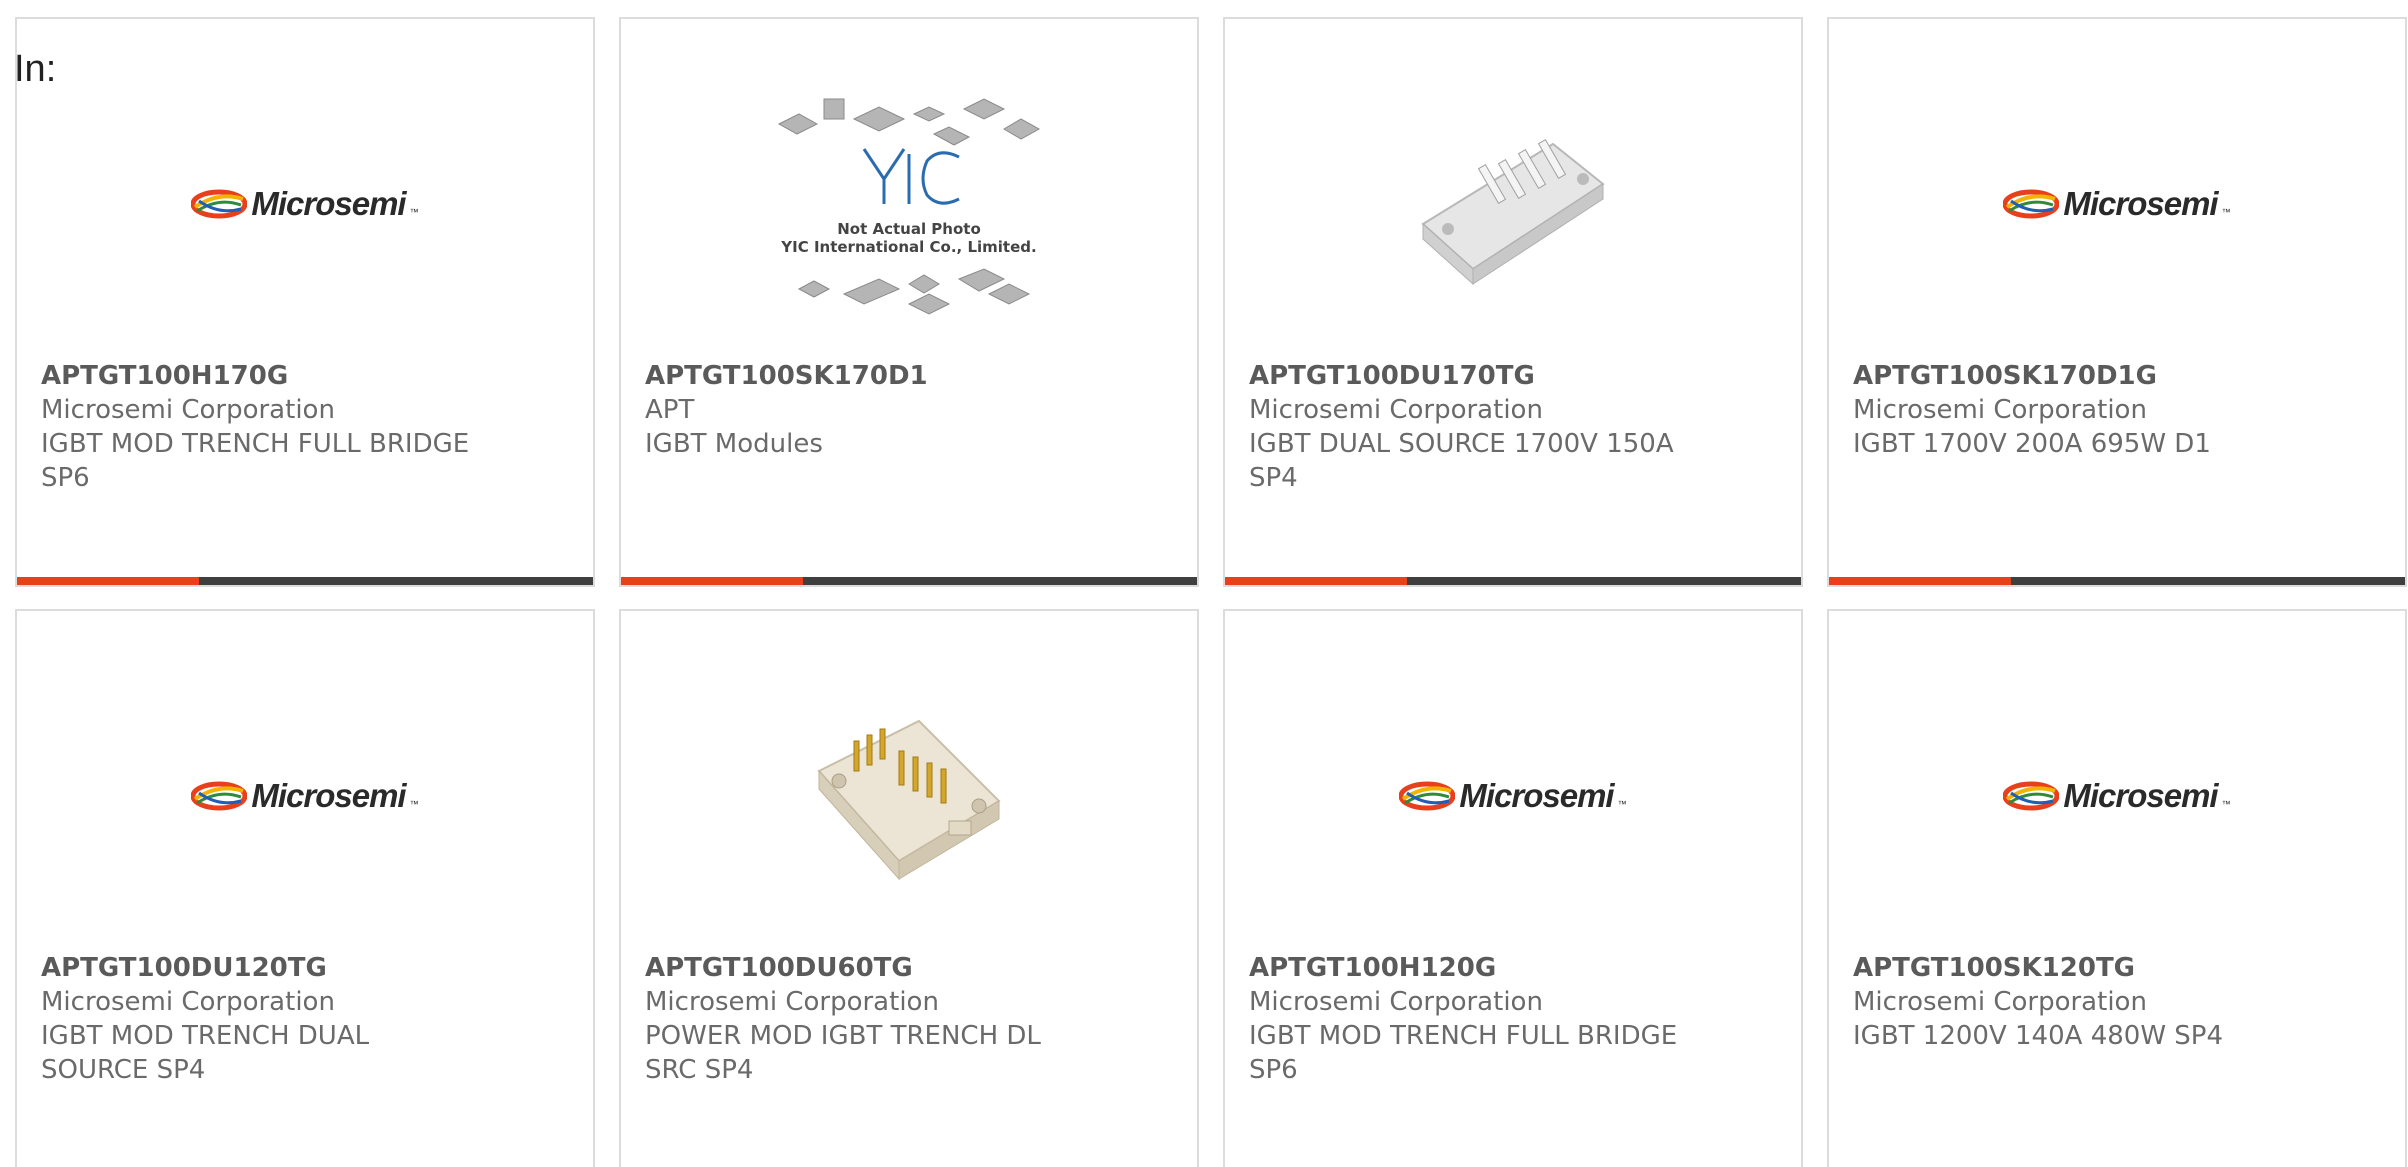 The image size is (2408, 1167). What do you see at coordinates (909, 229) in the screenshot?
I see `yic-caption-line1: Not Actual Photo` at bounding box center [909, 229].